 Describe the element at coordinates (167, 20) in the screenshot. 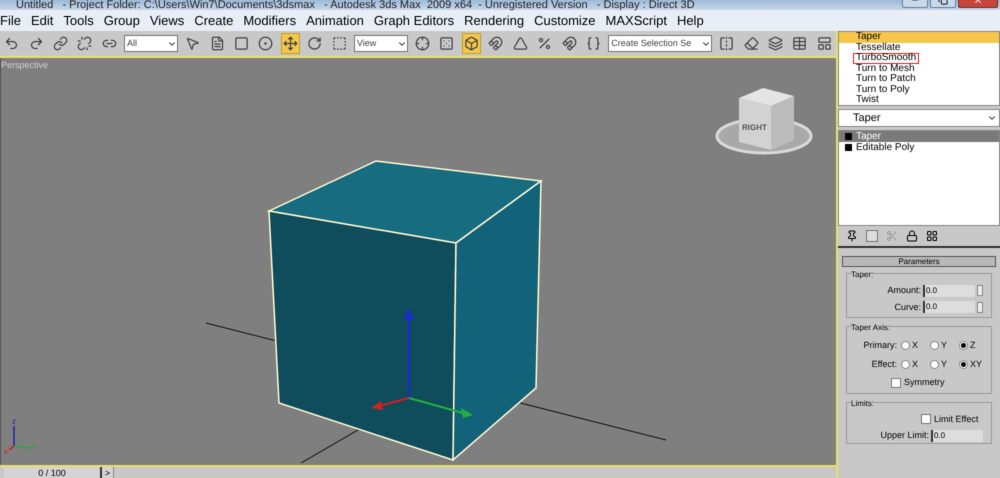

I see `menu-item: Views` at that location.